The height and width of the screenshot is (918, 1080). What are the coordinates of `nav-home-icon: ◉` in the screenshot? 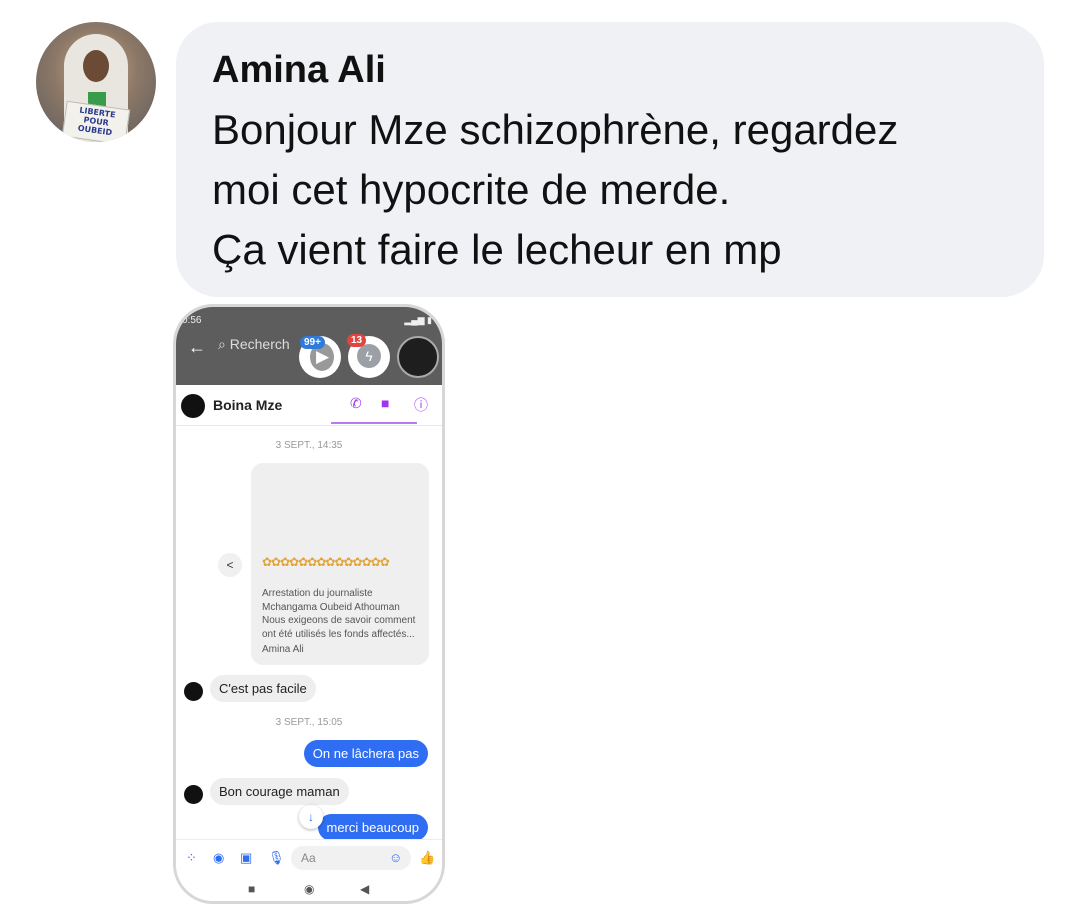 It's located at (309, 889).